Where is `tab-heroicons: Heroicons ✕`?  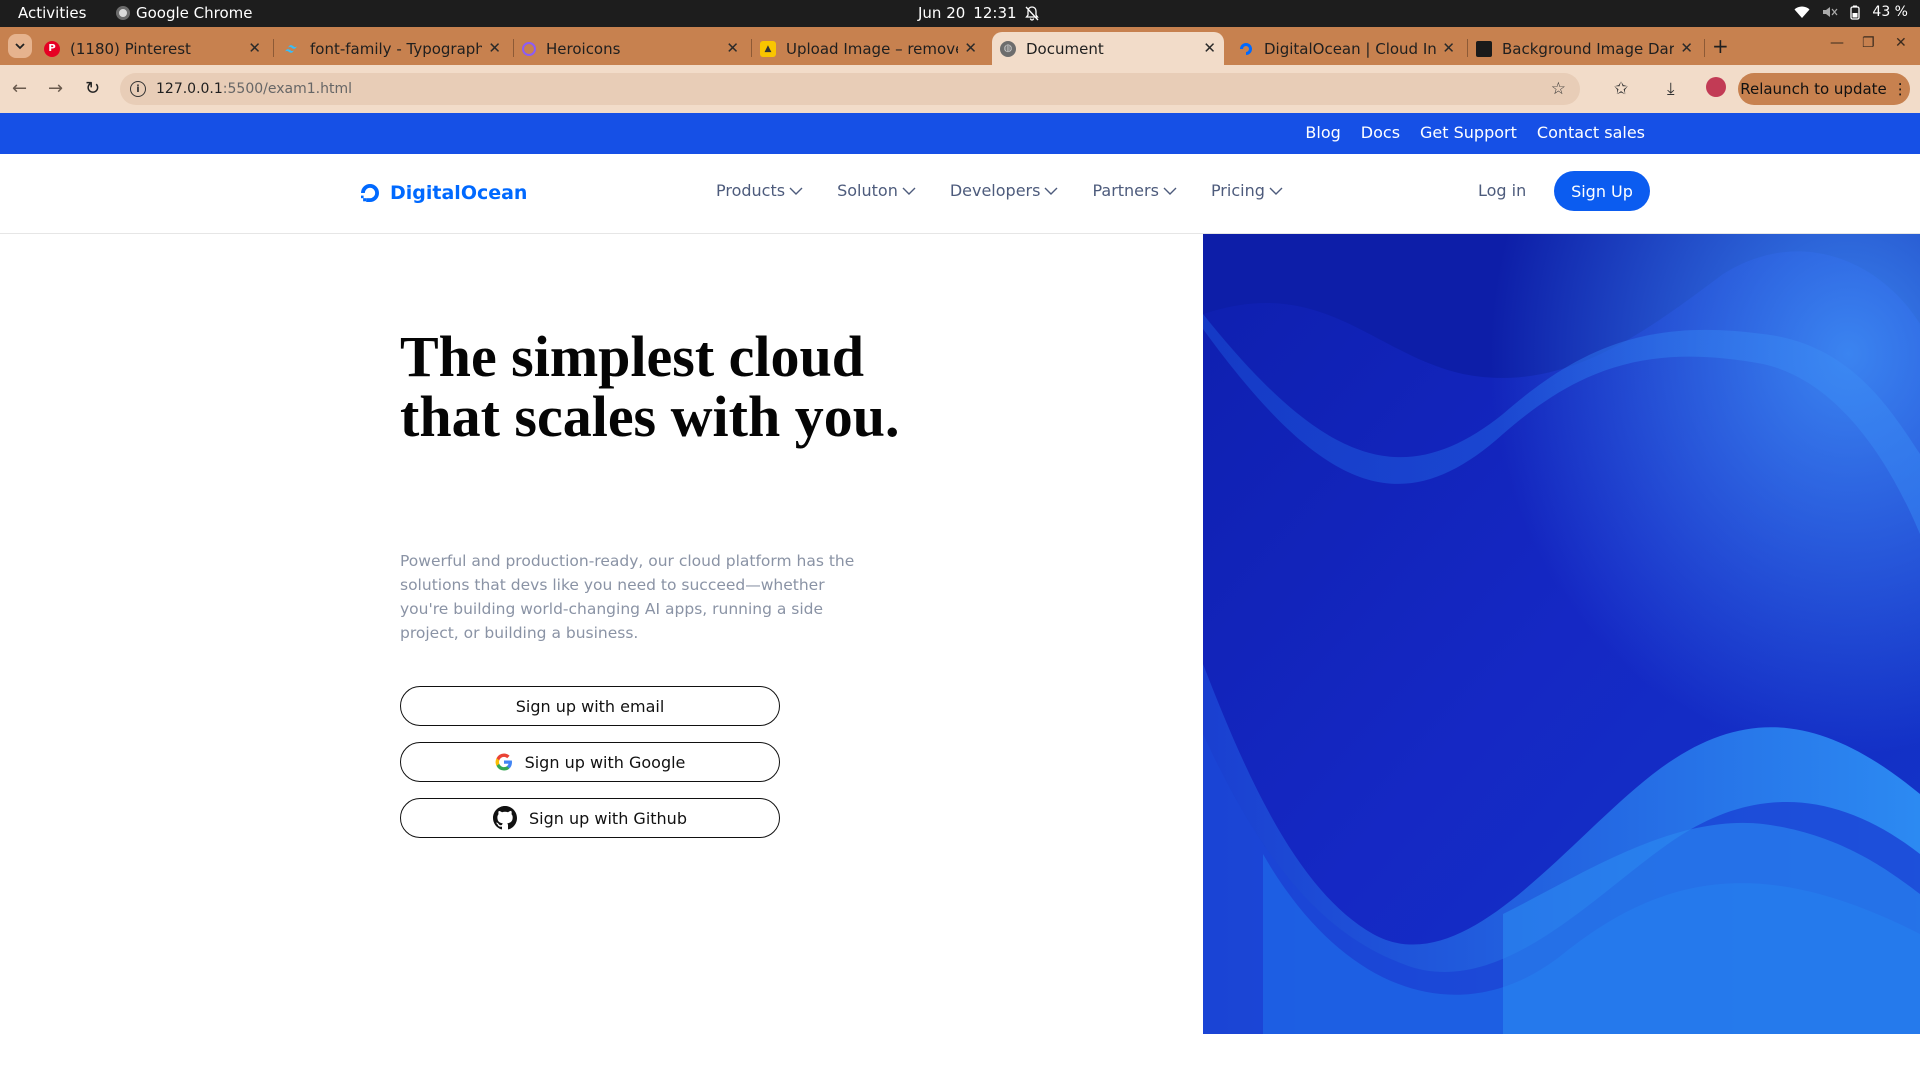 tab-heroicons: Heroicons ✕ is located at coordinates (634, 48).